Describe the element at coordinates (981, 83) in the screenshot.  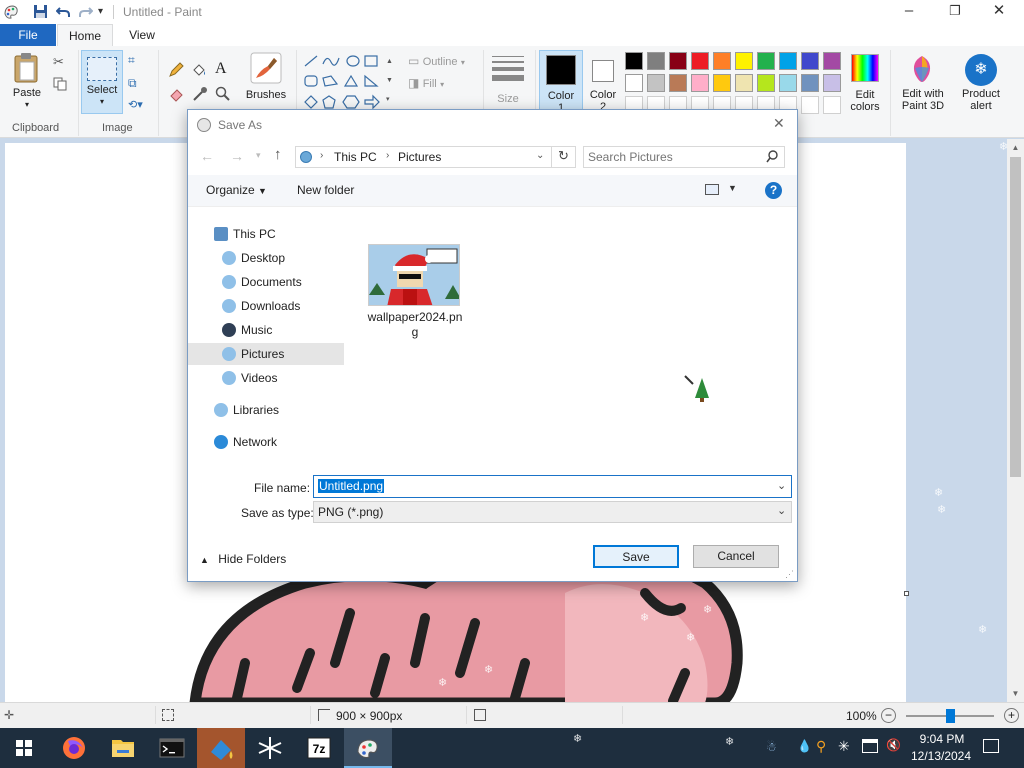
I see `product-alert-button: ❄ Product alert` at that location.